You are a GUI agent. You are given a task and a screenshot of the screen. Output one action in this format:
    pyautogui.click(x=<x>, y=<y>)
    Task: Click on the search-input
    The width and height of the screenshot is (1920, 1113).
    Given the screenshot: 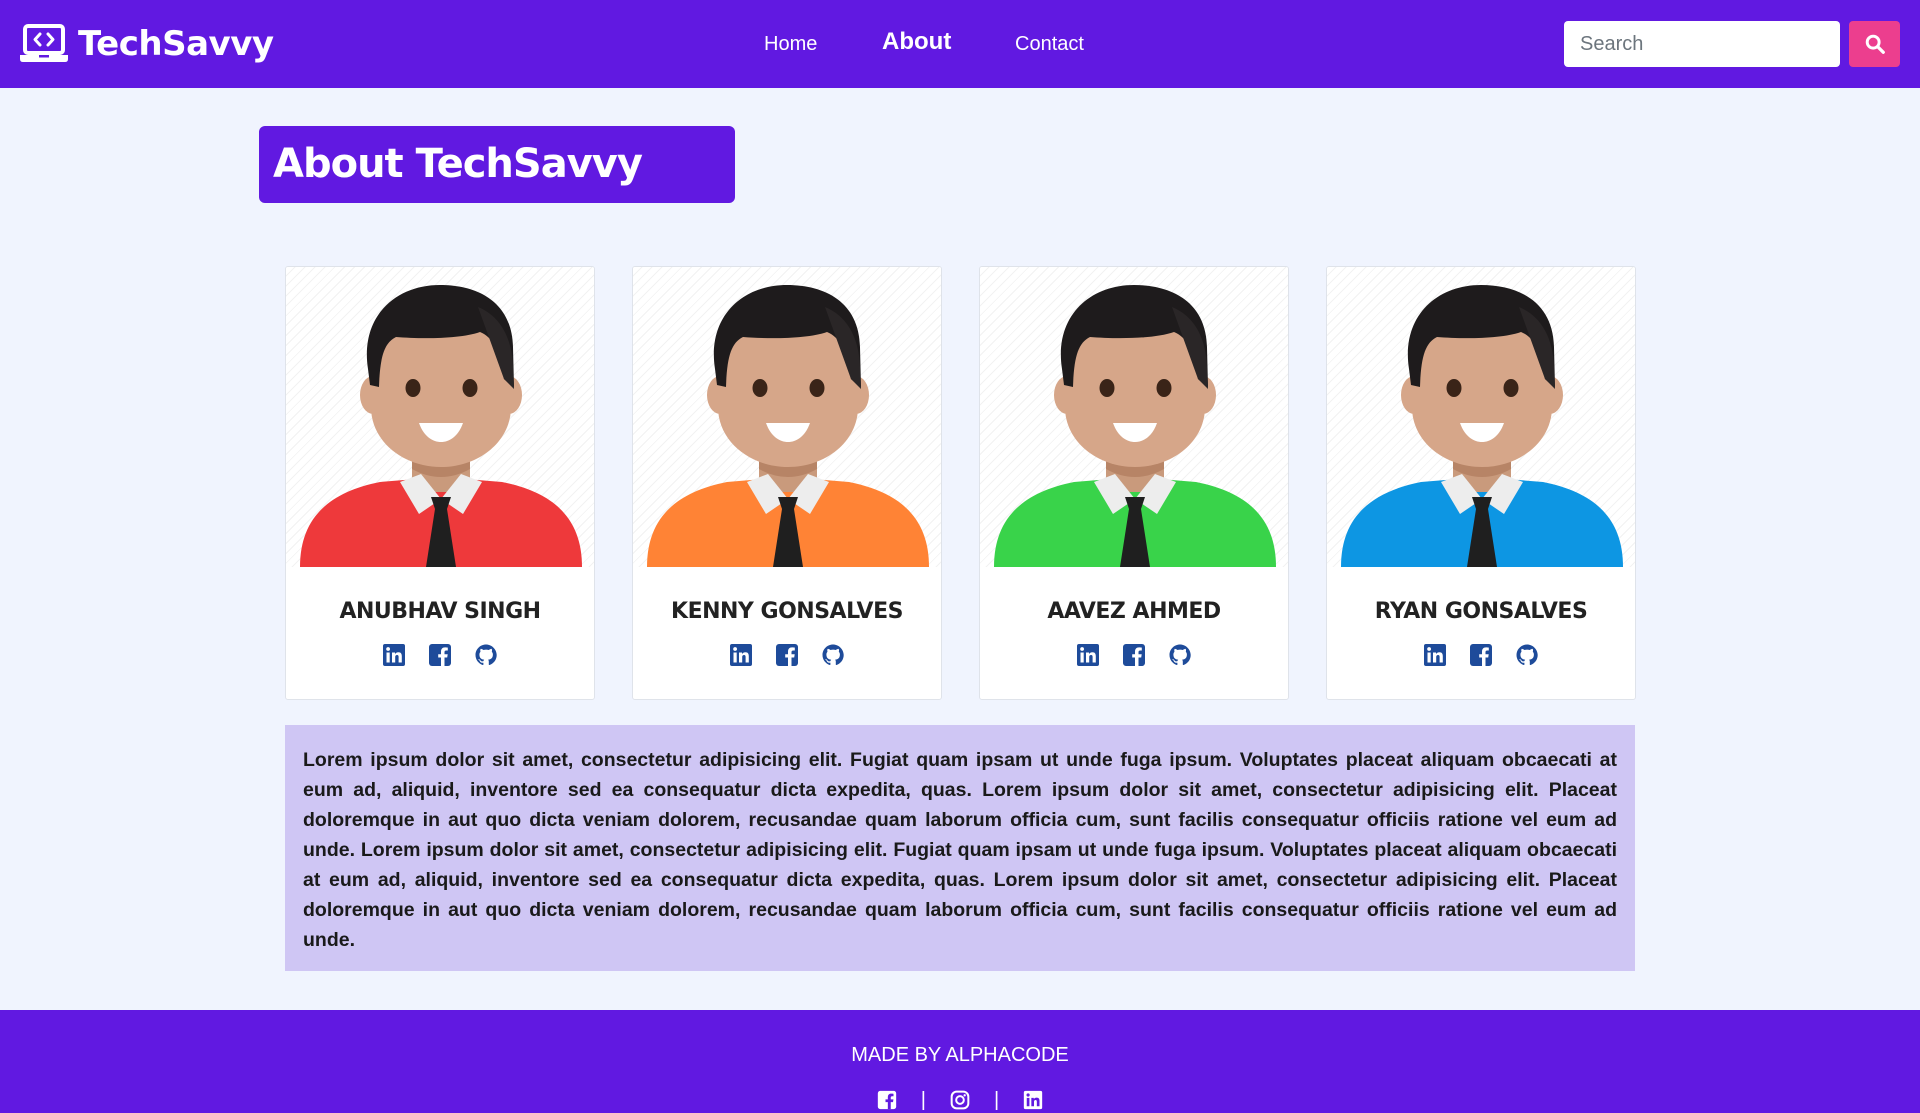 What is the action you would take?
    pyautogui.click(x=1702, y=44)
    